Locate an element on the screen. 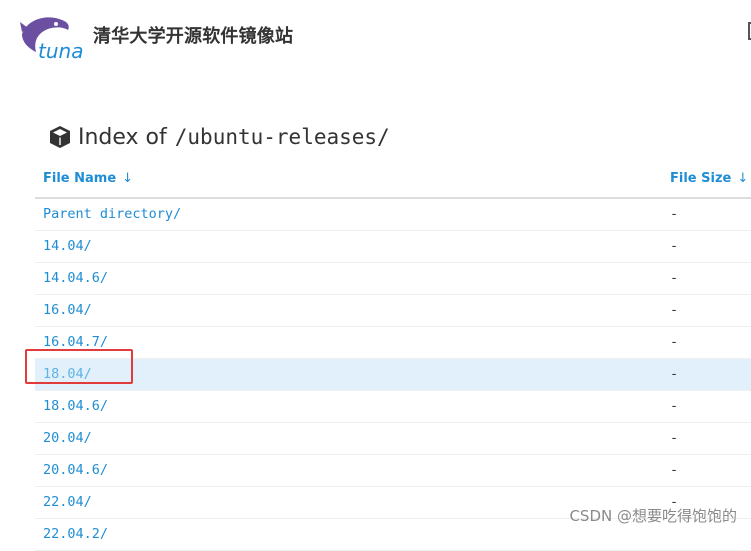  annotation-highlight-box is located at coordinates (79, 366).